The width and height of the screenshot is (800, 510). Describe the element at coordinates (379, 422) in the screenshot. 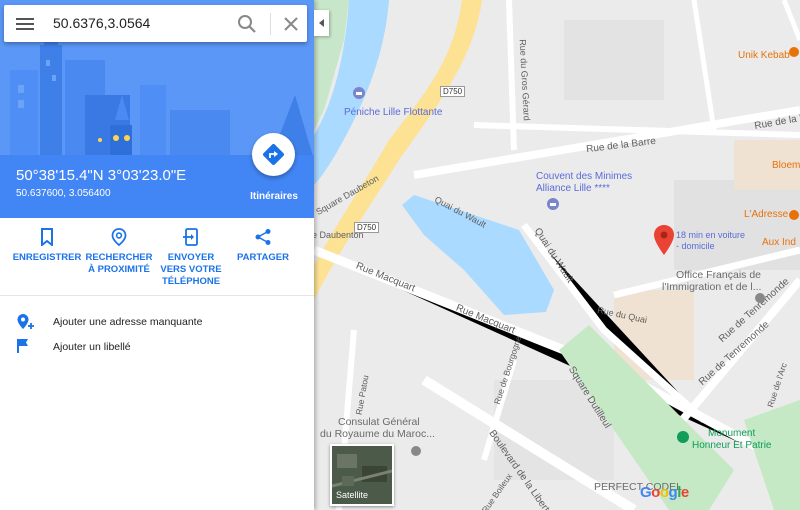

I see `poi-consulat-line-1: Consulat Général` at that location.